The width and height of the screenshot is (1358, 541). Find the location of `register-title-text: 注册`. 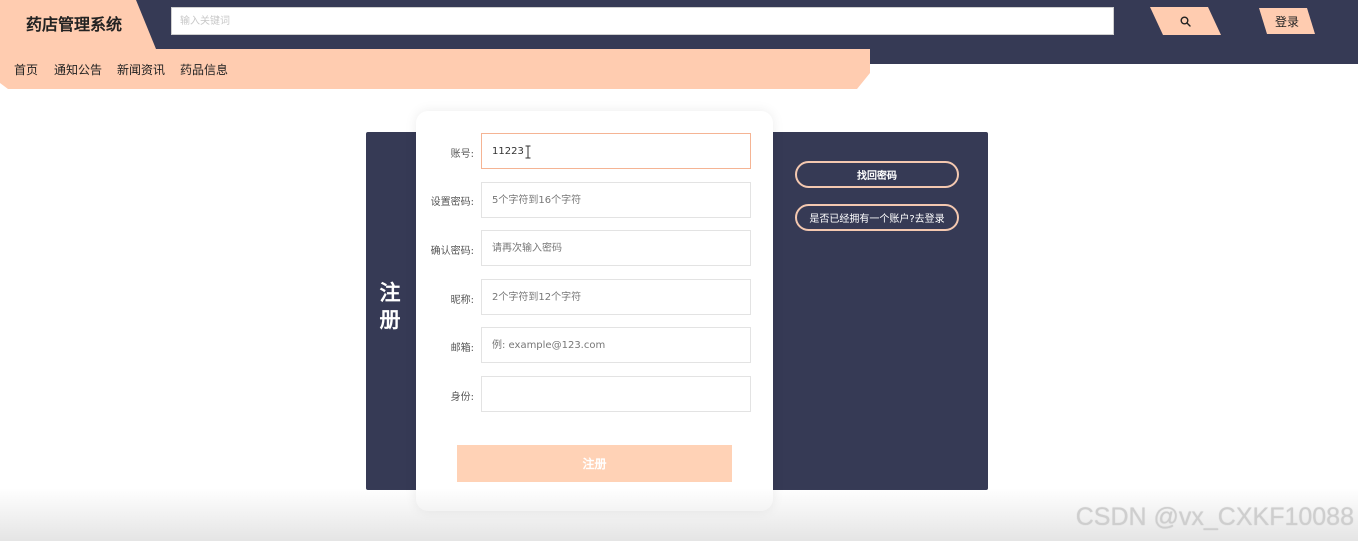

register-title-text: 注册 is located at coordinates (390, 306).